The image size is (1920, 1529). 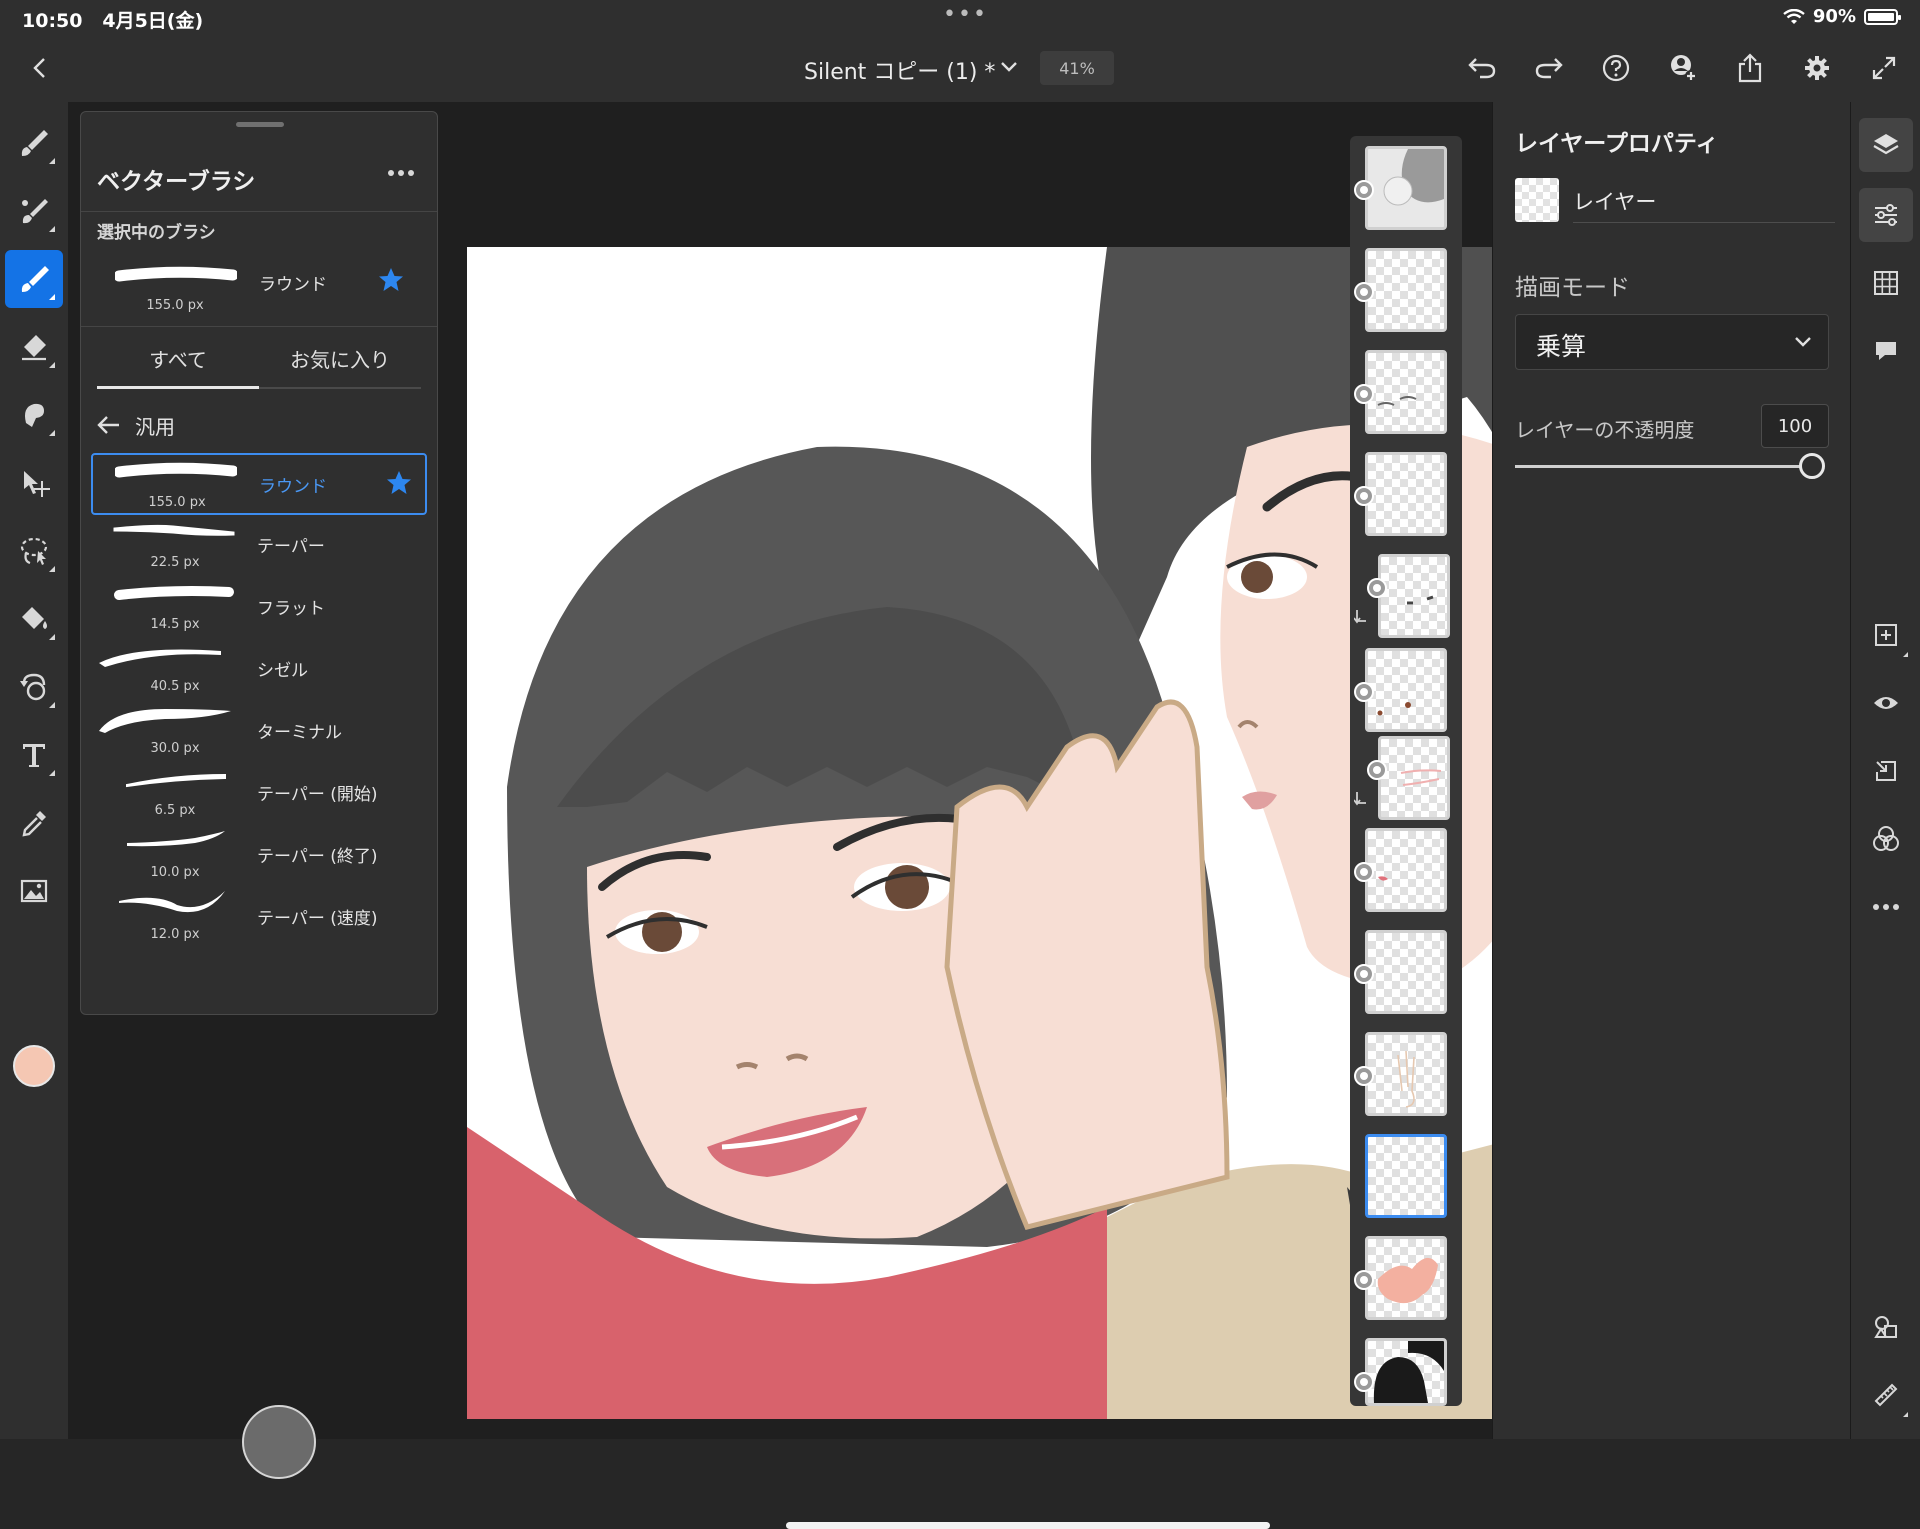 What do you see at coordinates (34, 823) in the screenshot?
I see `eyedropper-tool` at bounding box center [34, 823].